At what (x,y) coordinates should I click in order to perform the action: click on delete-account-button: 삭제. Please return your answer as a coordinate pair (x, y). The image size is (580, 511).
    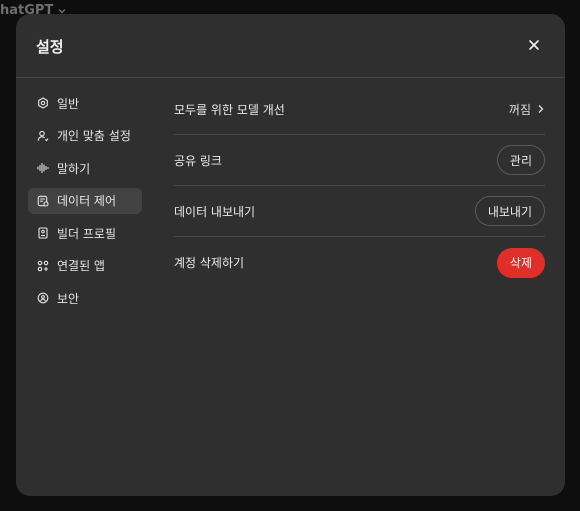
    Looking at the image, I should click on (520, 262).